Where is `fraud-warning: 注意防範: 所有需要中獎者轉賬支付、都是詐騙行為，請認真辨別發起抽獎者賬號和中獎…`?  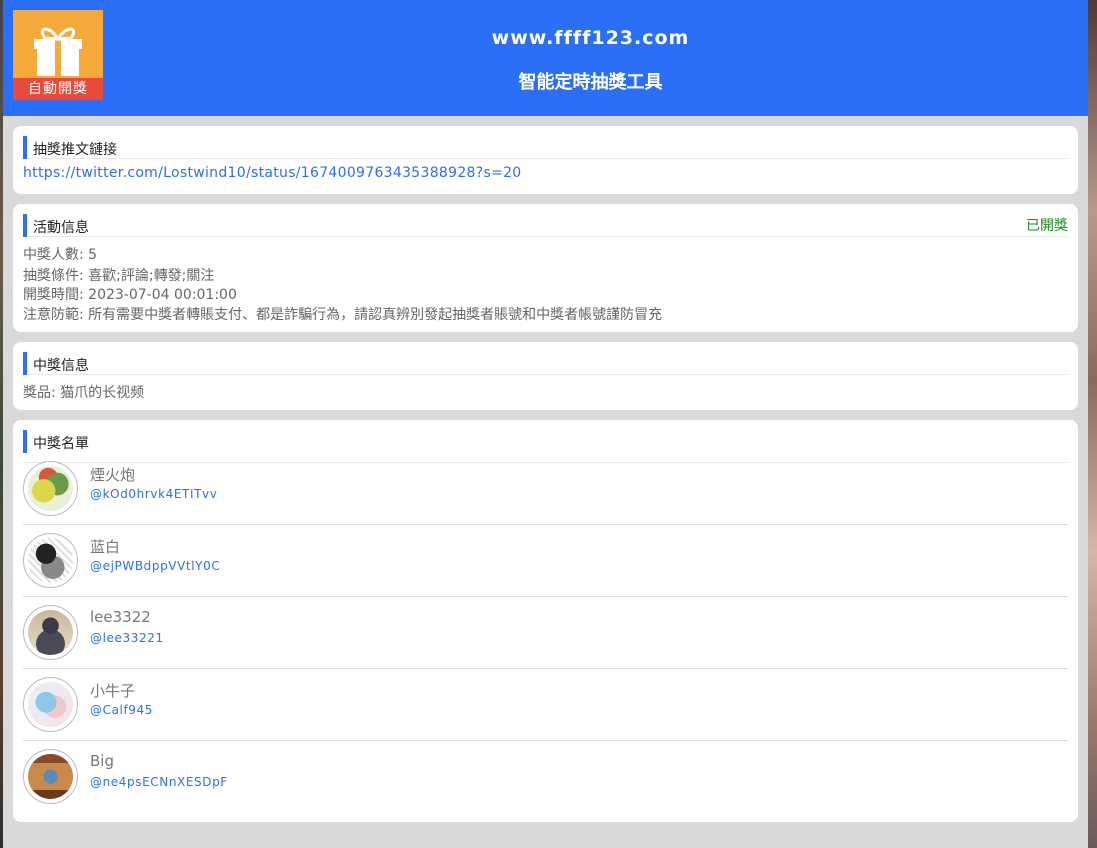
fraud-warning: 注意防範: 所有需要中獎者轉賬支付、都是詐騙行為，請認真辨別發起抽獎者賬號和中獎… is located at coordinates (343, 315).